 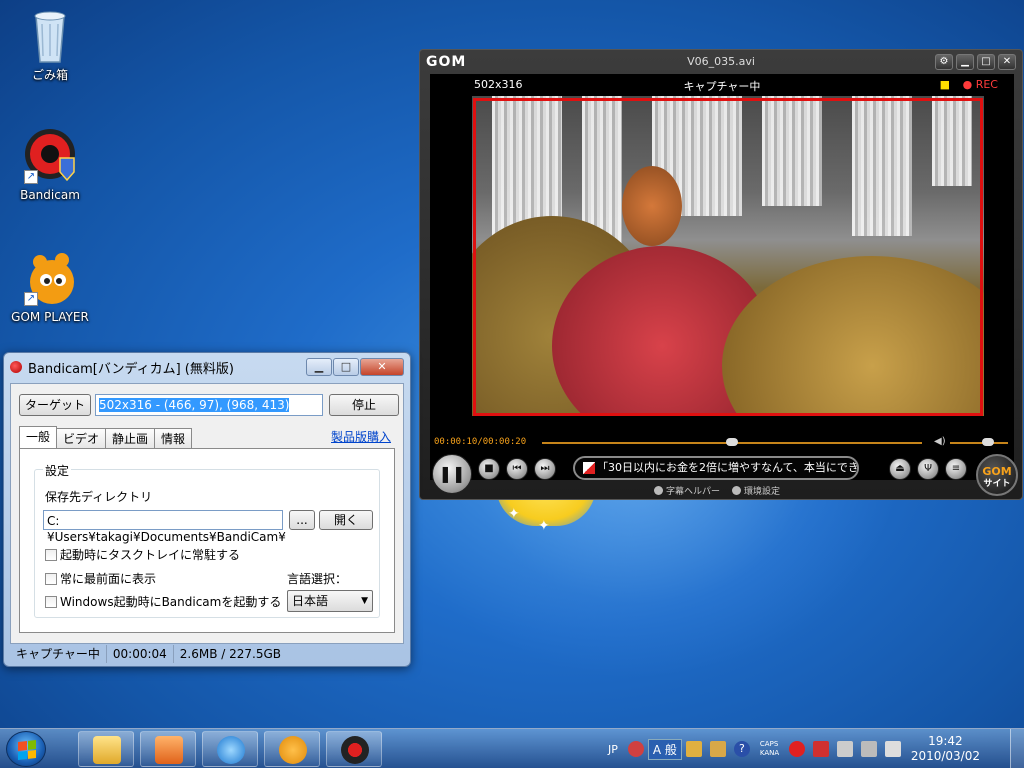 I want to click on volume-icon: ◀), so click(x=940, y=441).